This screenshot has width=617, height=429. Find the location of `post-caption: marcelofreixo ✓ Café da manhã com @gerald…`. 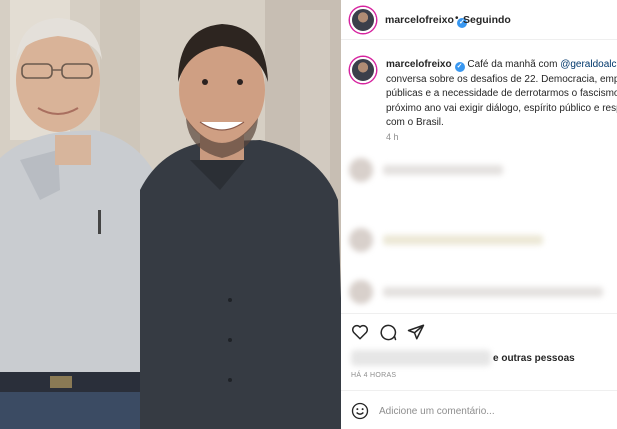

post-caption: marcelofreixo ✓ Café da manhã com @gerald… is located at coordinates (501, 94).